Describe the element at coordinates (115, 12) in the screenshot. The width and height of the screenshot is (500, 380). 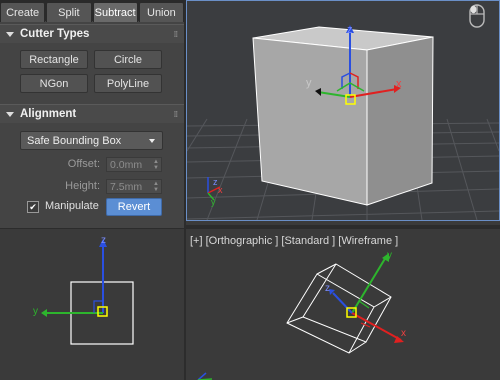
I see `tab-subtract: Subtract` at that location.